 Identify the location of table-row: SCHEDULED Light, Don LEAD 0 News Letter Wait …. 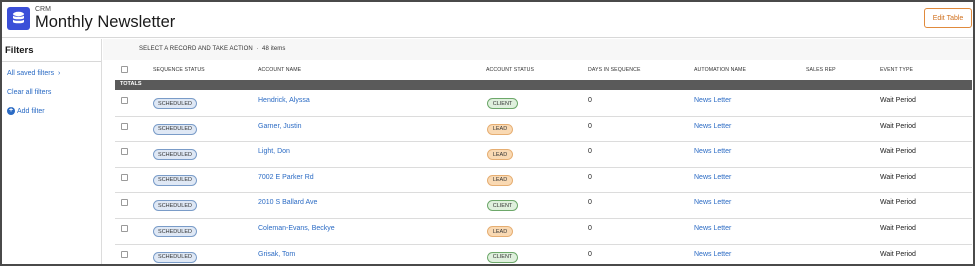
(543, 155).